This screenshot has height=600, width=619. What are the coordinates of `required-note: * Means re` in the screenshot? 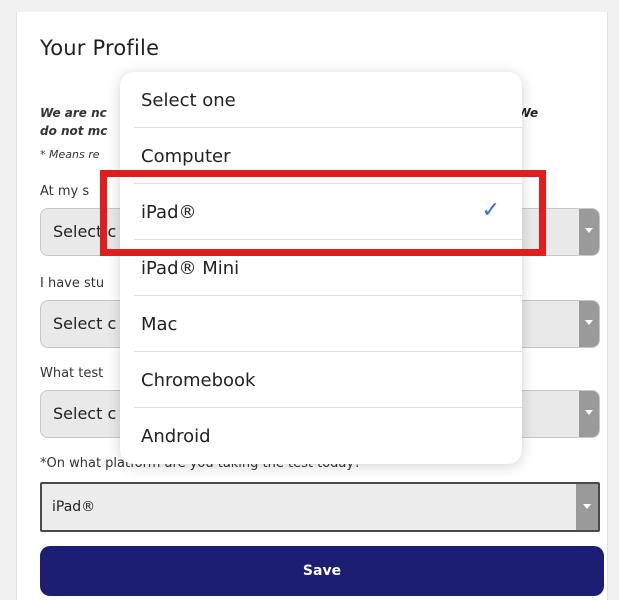 It's located at (70, 154).